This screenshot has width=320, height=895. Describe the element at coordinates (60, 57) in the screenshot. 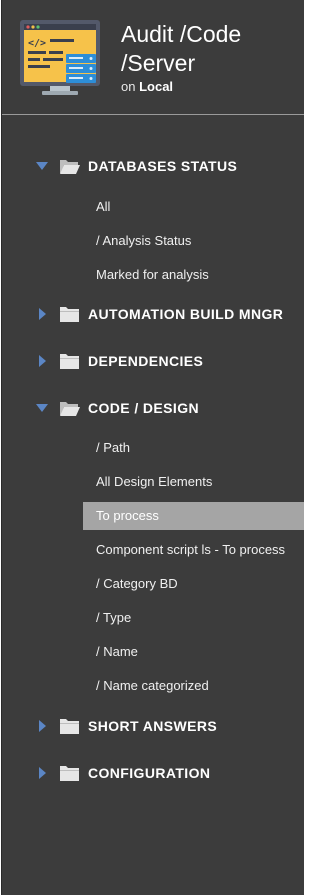

I see `code-monitor-icon: </>` at that location.